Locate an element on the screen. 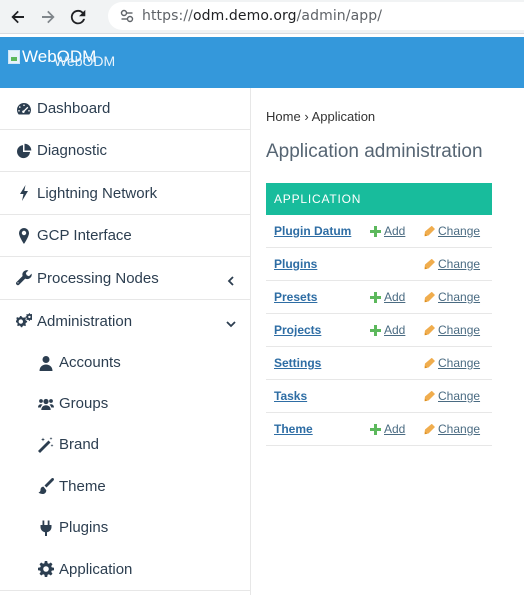  sidebar-item-label: Diagnostic is located at coordinates (72, 150).